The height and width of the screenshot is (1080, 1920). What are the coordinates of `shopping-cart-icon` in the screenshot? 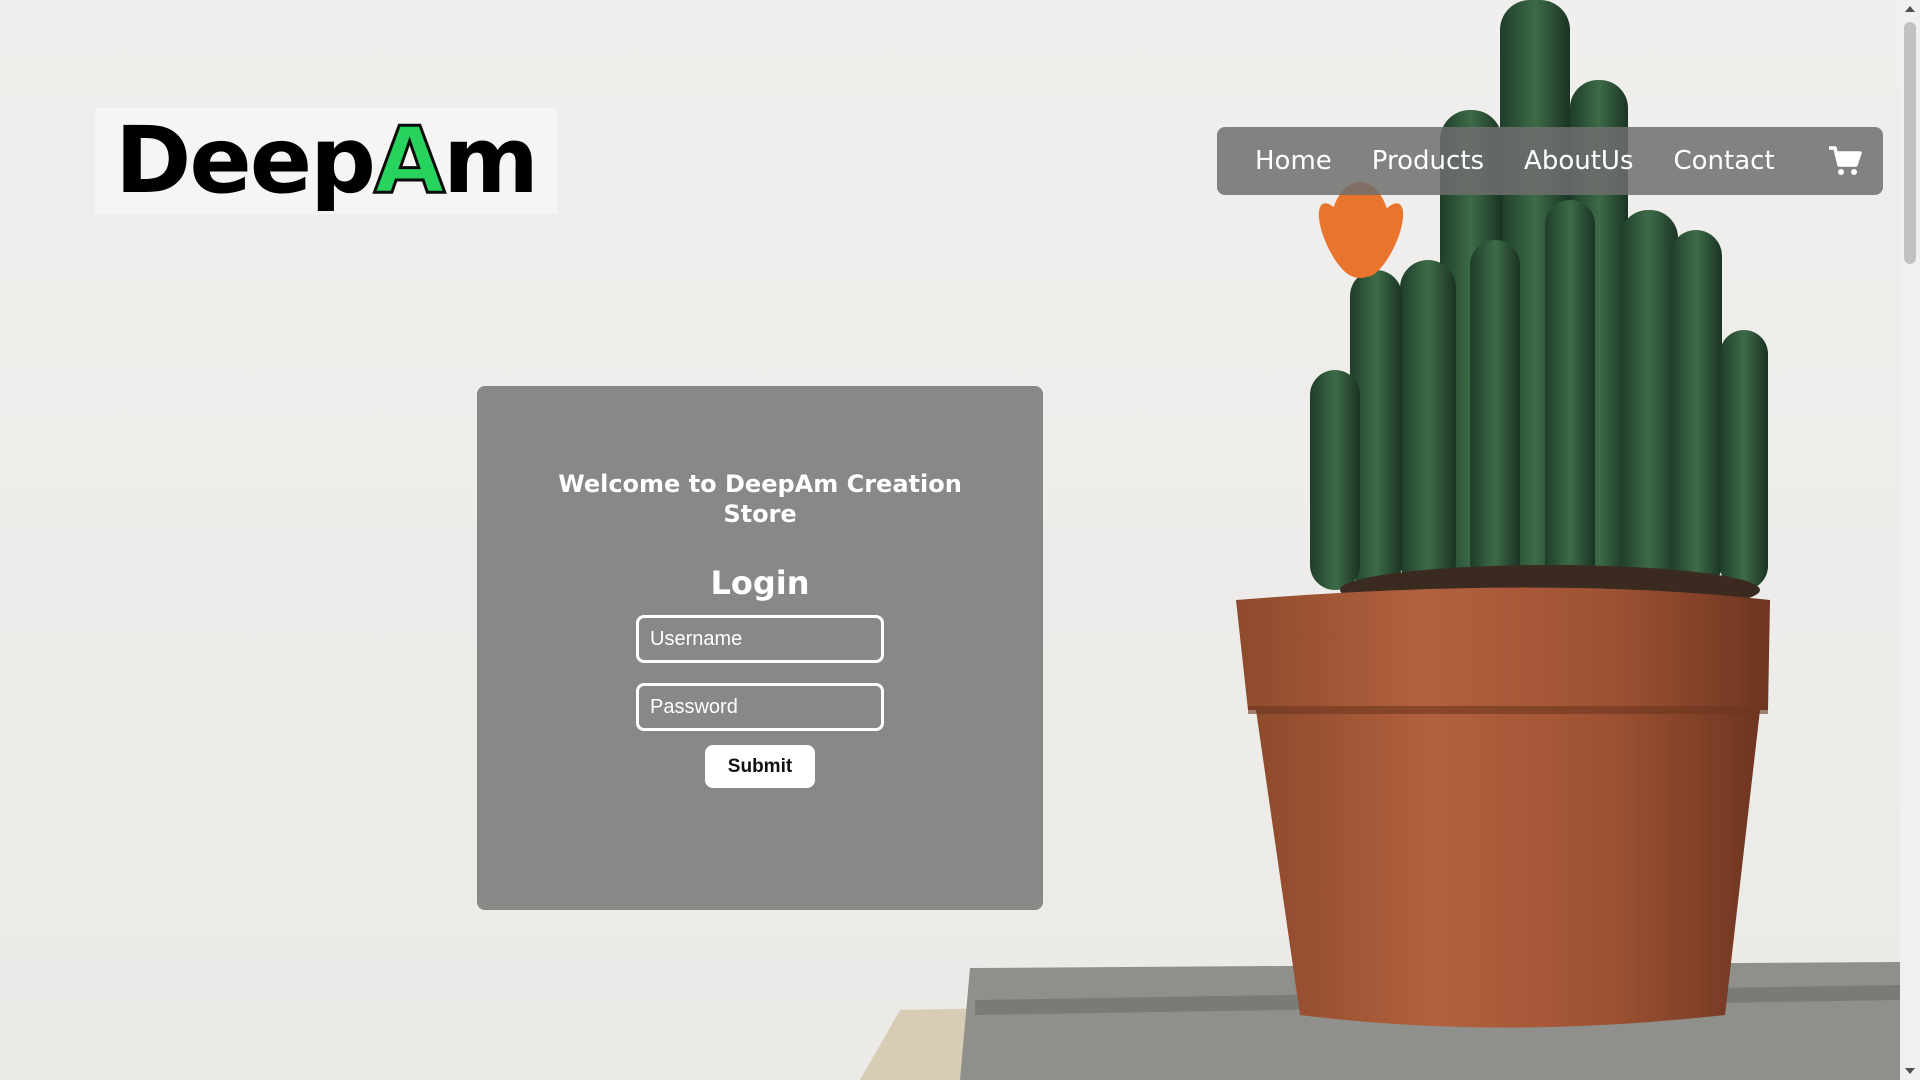 It's located at (1845, 161).